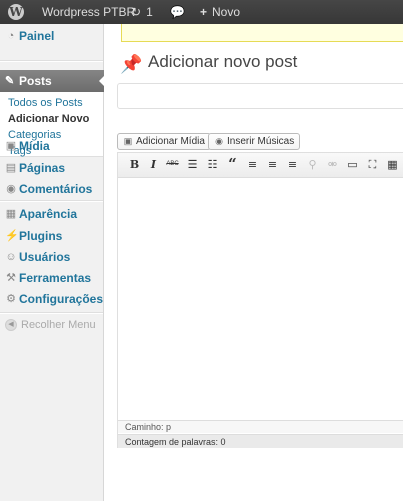 The image size is (403, 501). I want to click on current-arrow-icon, so click(102, 81).